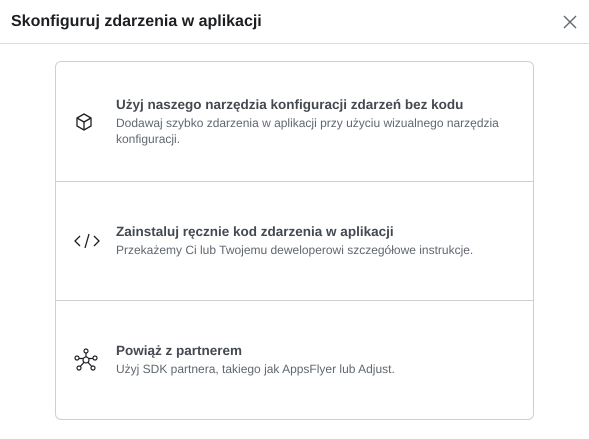 Image resolution: width=589 pixels, height=439 pixels. Describe the element at coordinates (86, 360) in the screenshot. I see `network-icon` at that location.